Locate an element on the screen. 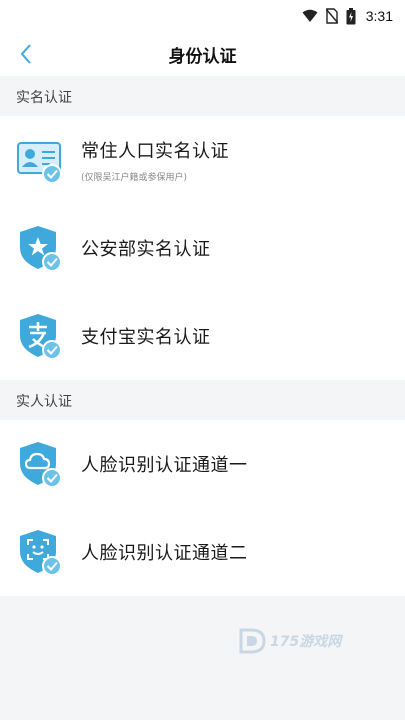  item-label: 人脸识别认证通道二 is located at coordinates (164, 553).